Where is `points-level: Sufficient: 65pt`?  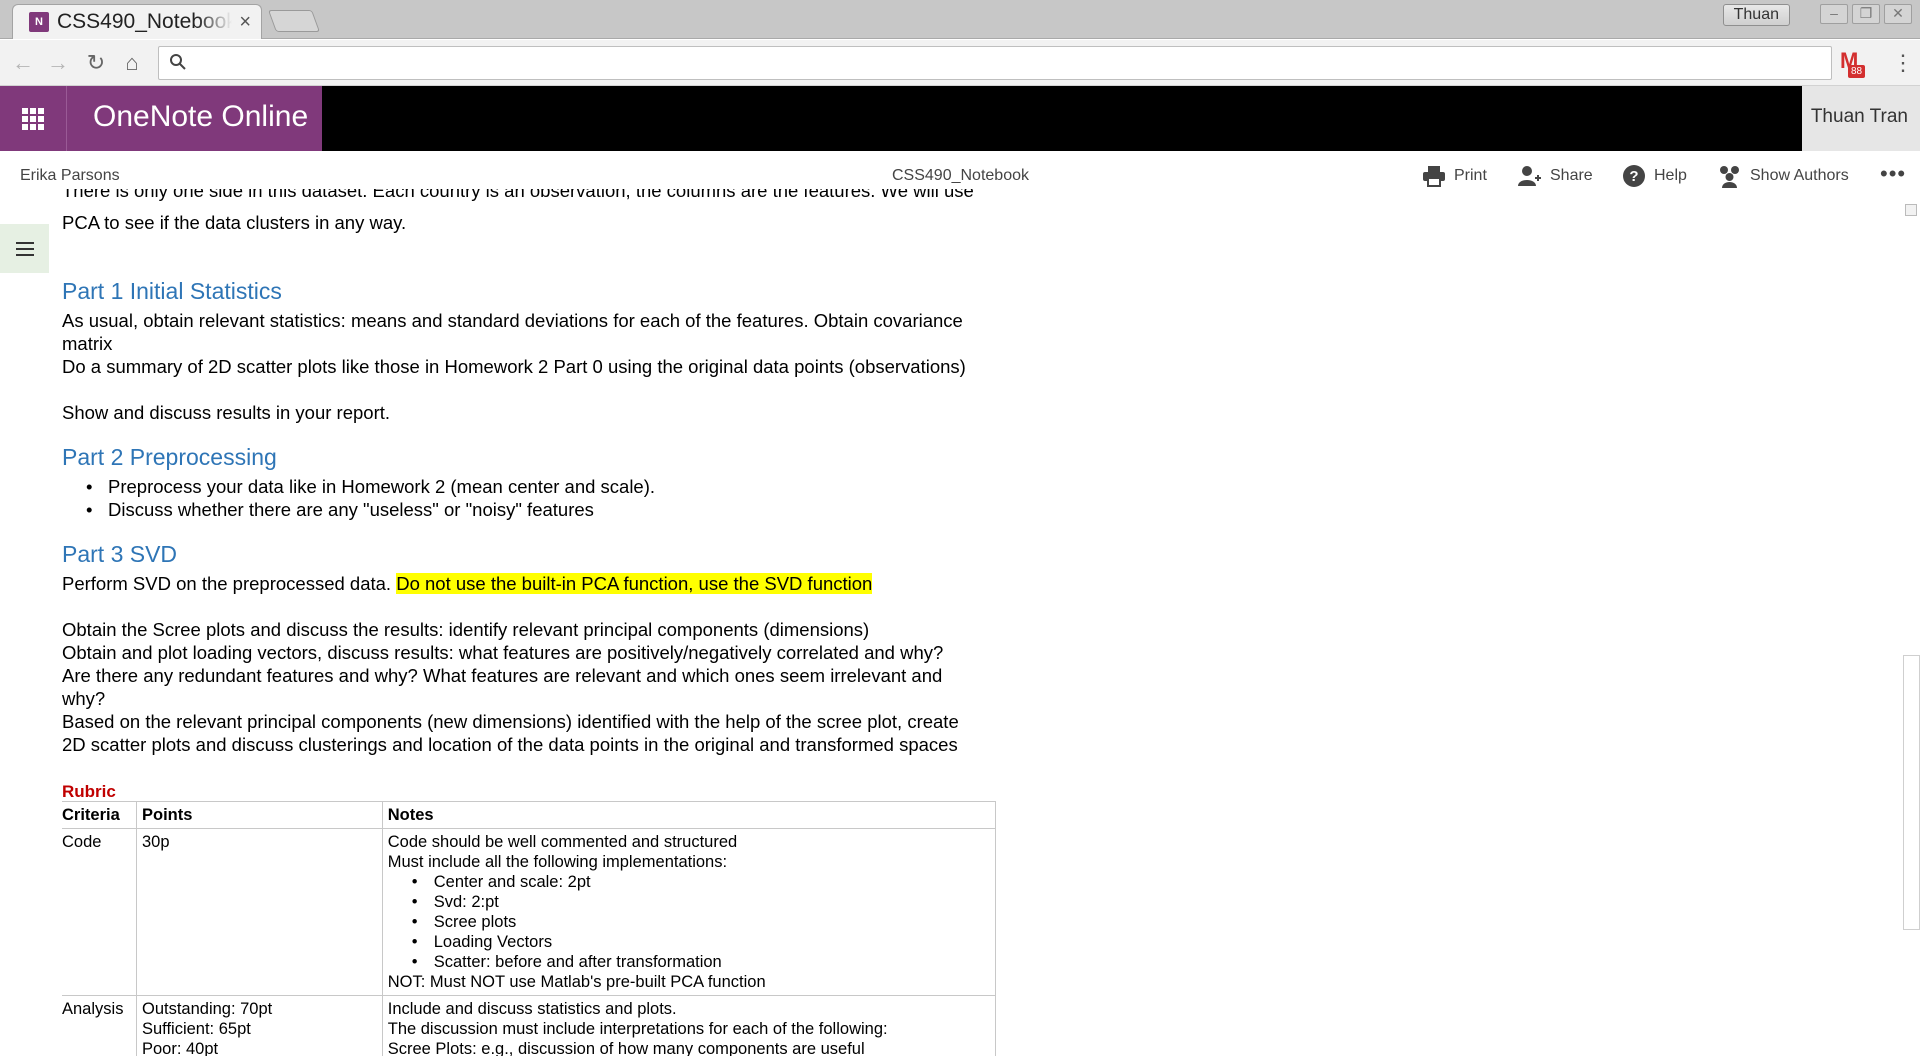 points-level: Sufficient: 65pt is located at coordinates (196, 1029).